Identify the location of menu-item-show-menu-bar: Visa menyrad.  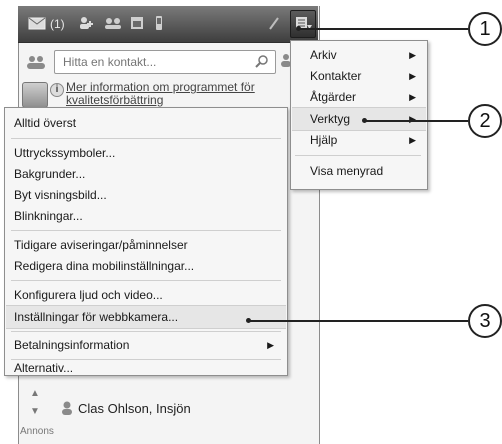
(359, 171).